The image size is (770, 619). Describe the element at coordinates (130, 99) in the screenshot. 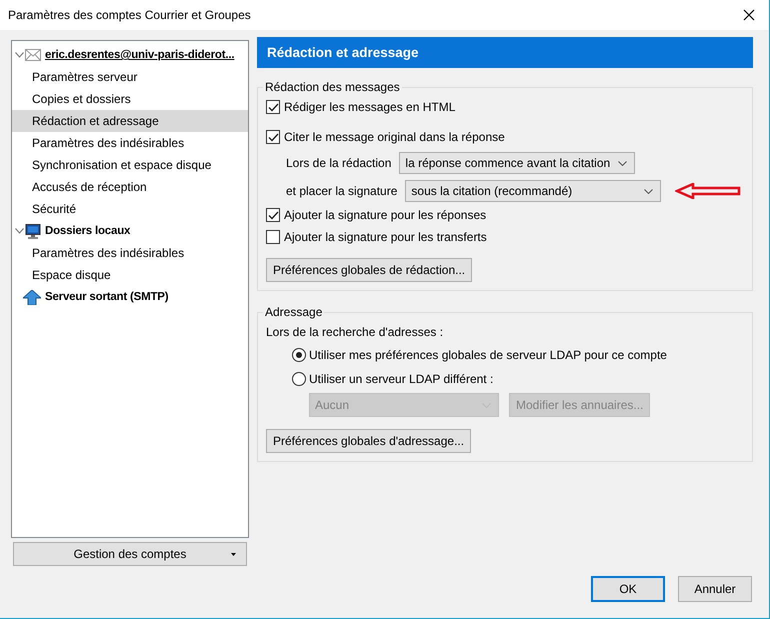

I see `sidebar-item: Copies et dossiers` at that location.